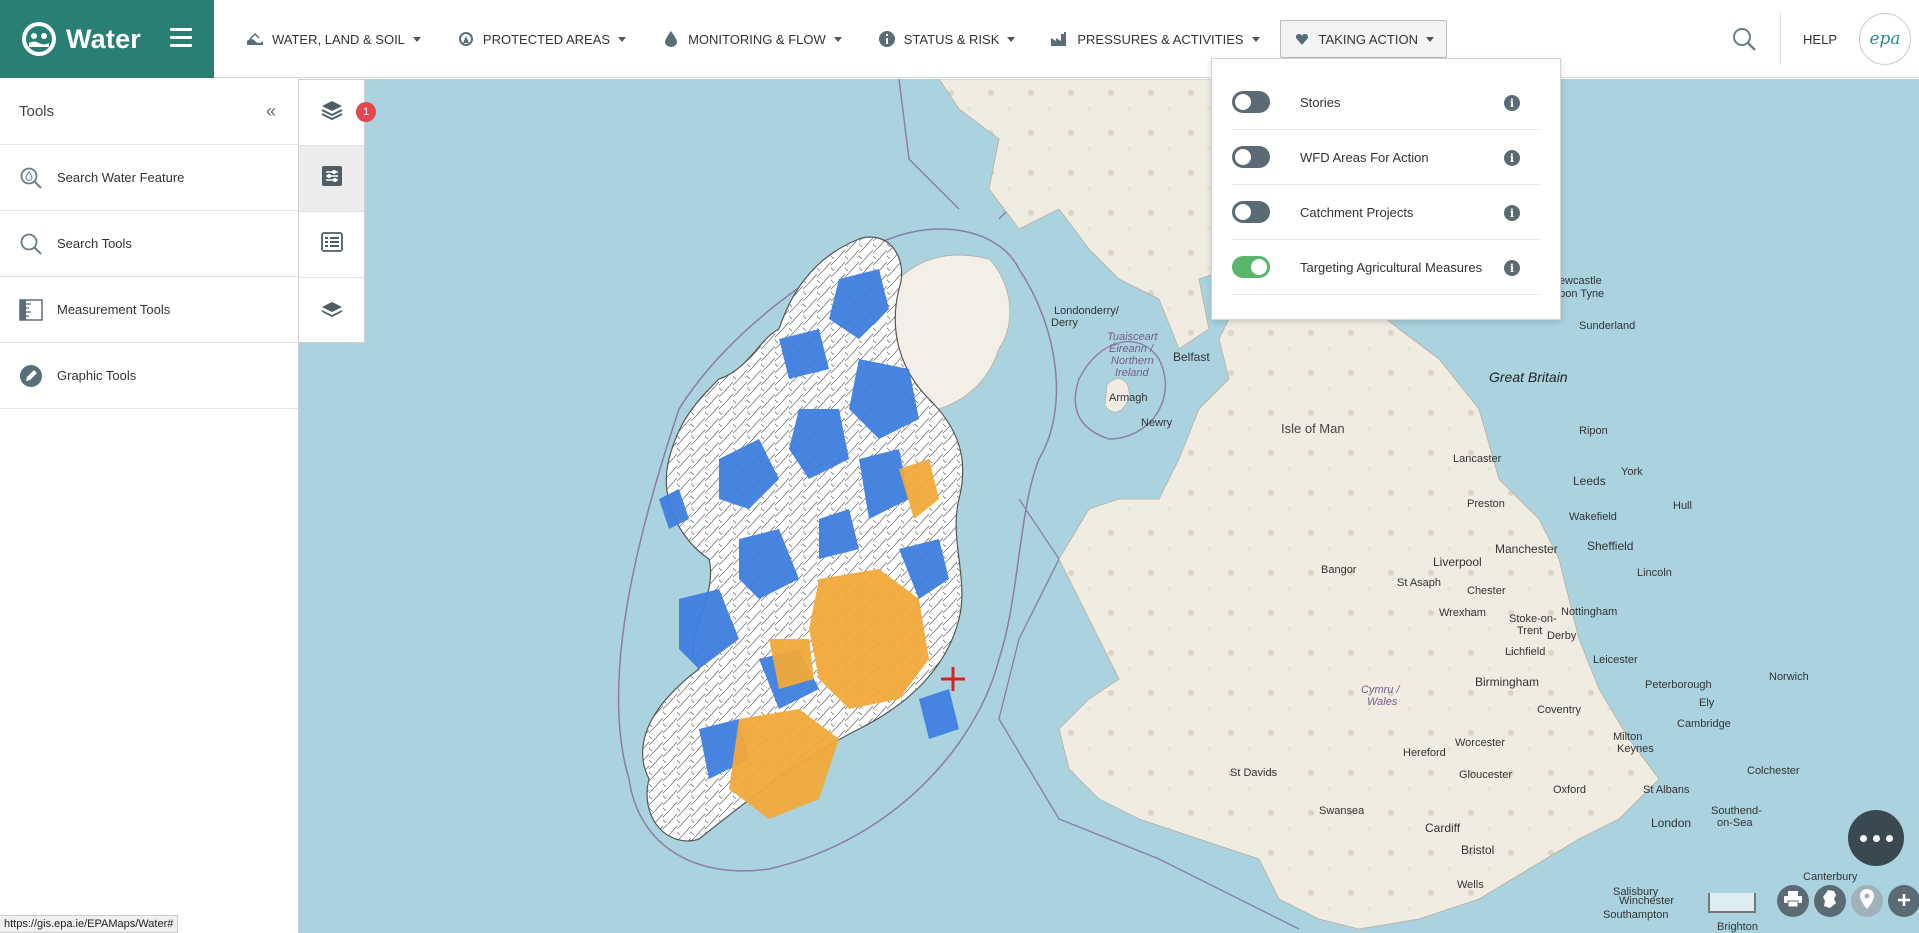 Image resolution: width=1919 pixels, height=933 pixels. I want to click on map-label-st-davids: St Davids, so click(1254, 773).